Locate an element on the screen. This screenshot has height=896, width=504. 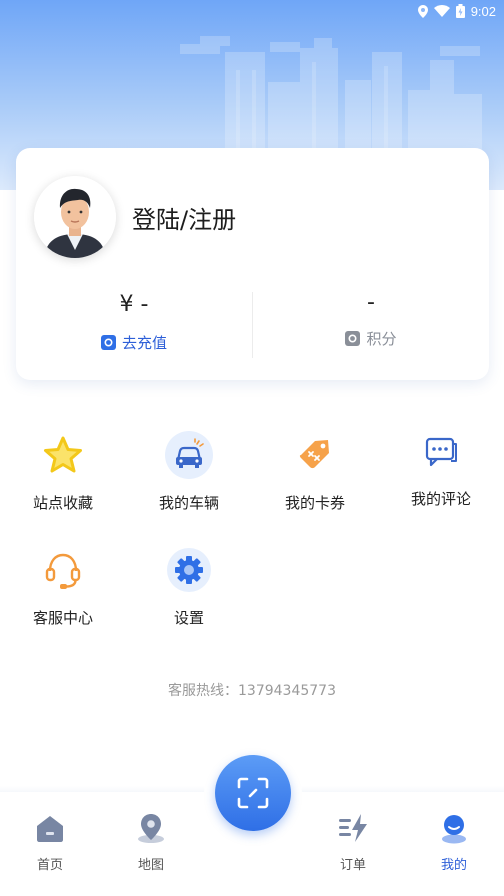
points-stat: - 积分 is located at coordinates (371, 318).